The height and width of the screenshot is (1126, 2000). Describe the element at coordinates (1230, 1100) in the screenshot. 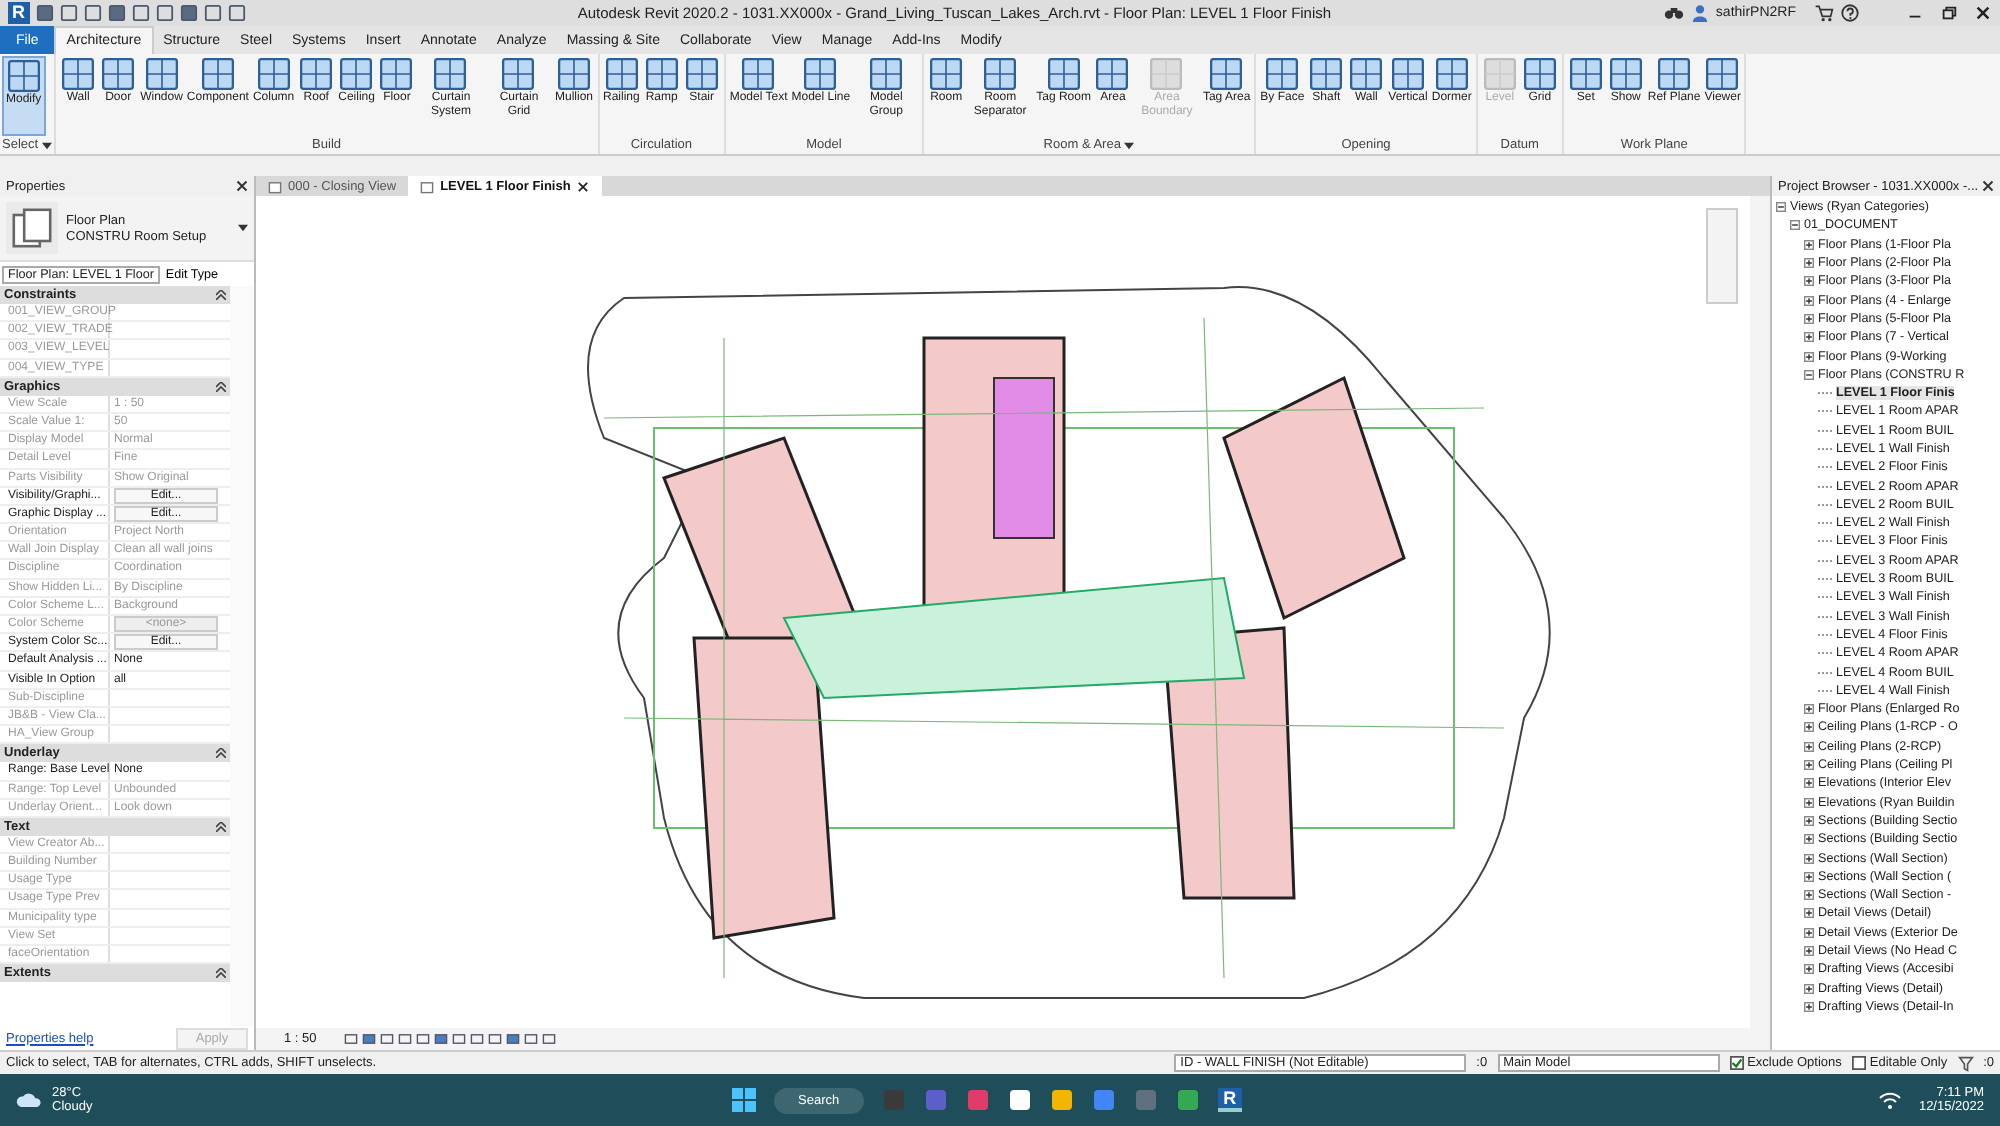

I see `revit-app-button: R` at that location.